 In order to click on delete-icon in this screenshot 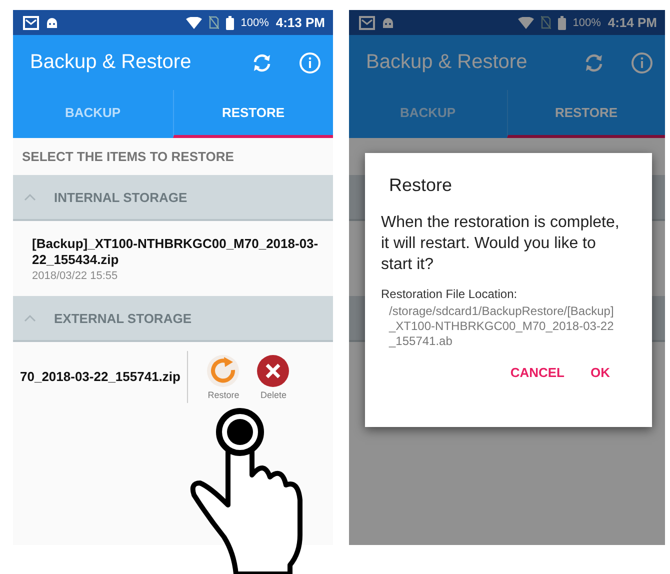, I will do `click(273, 371)`.